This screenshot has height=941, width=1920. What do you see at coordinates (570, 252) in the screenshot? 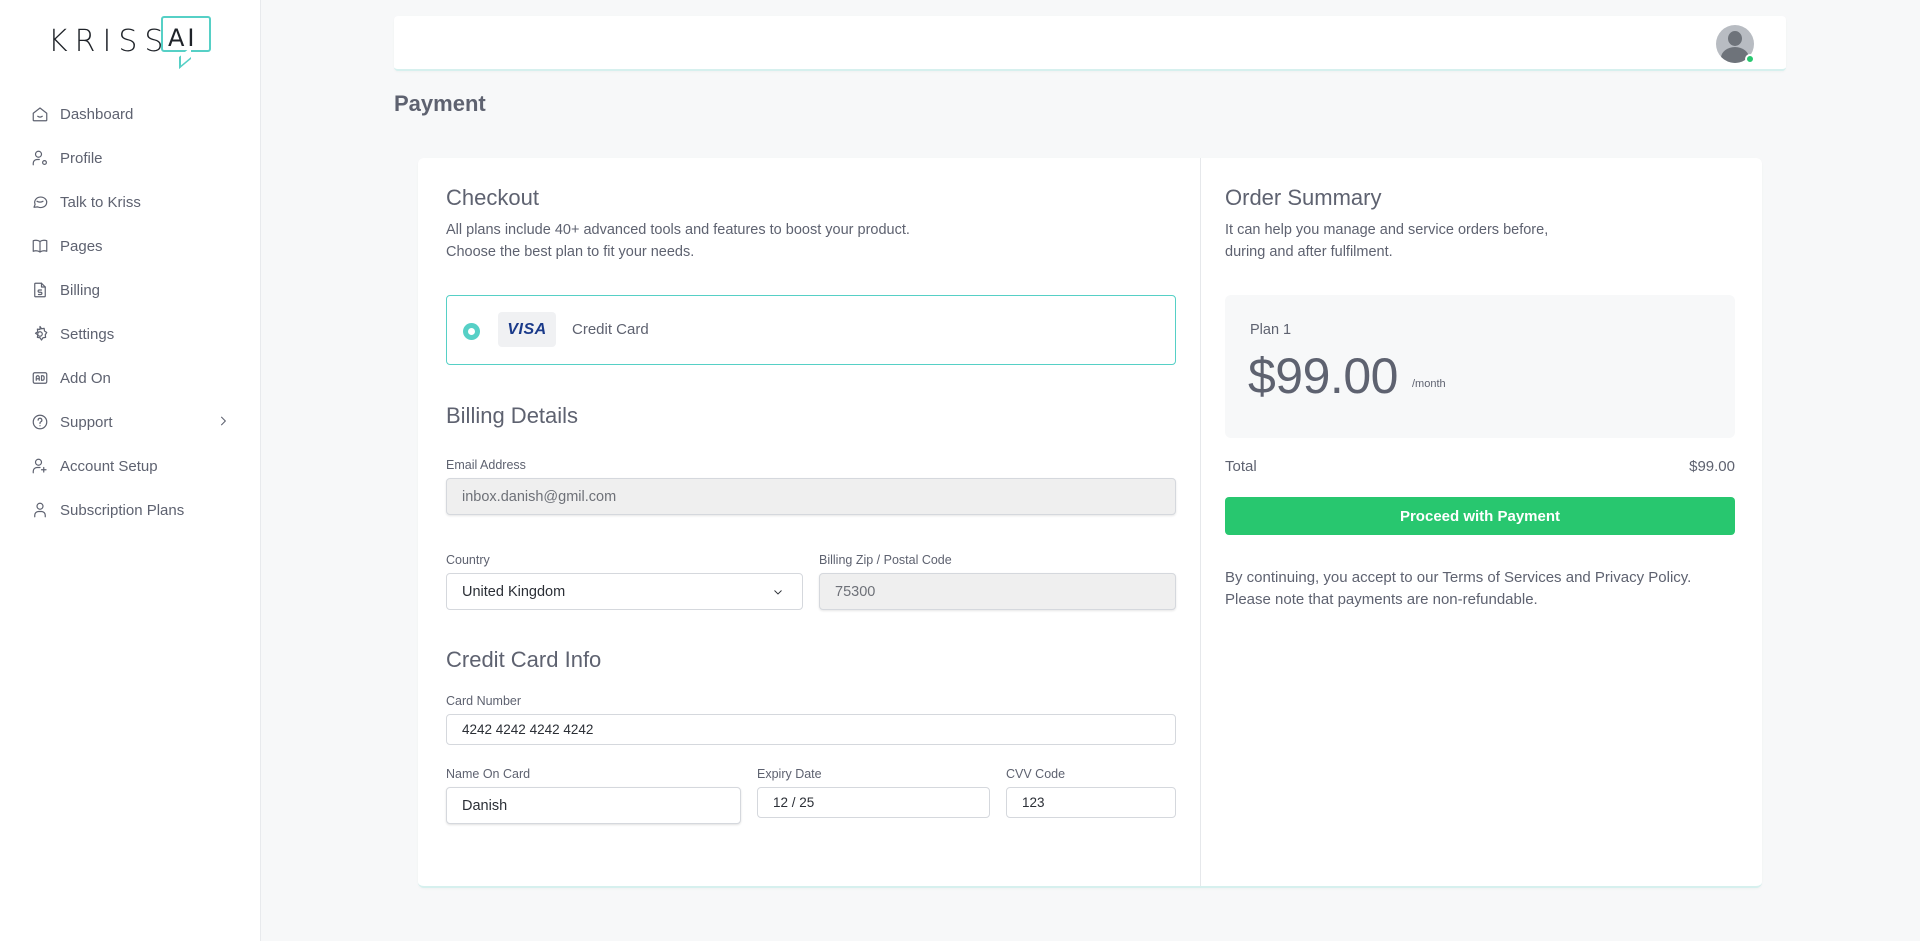
I see `checkout-subtitle-line2: Choose the best plan to fit your needs.` at bounding box center [570, 252].